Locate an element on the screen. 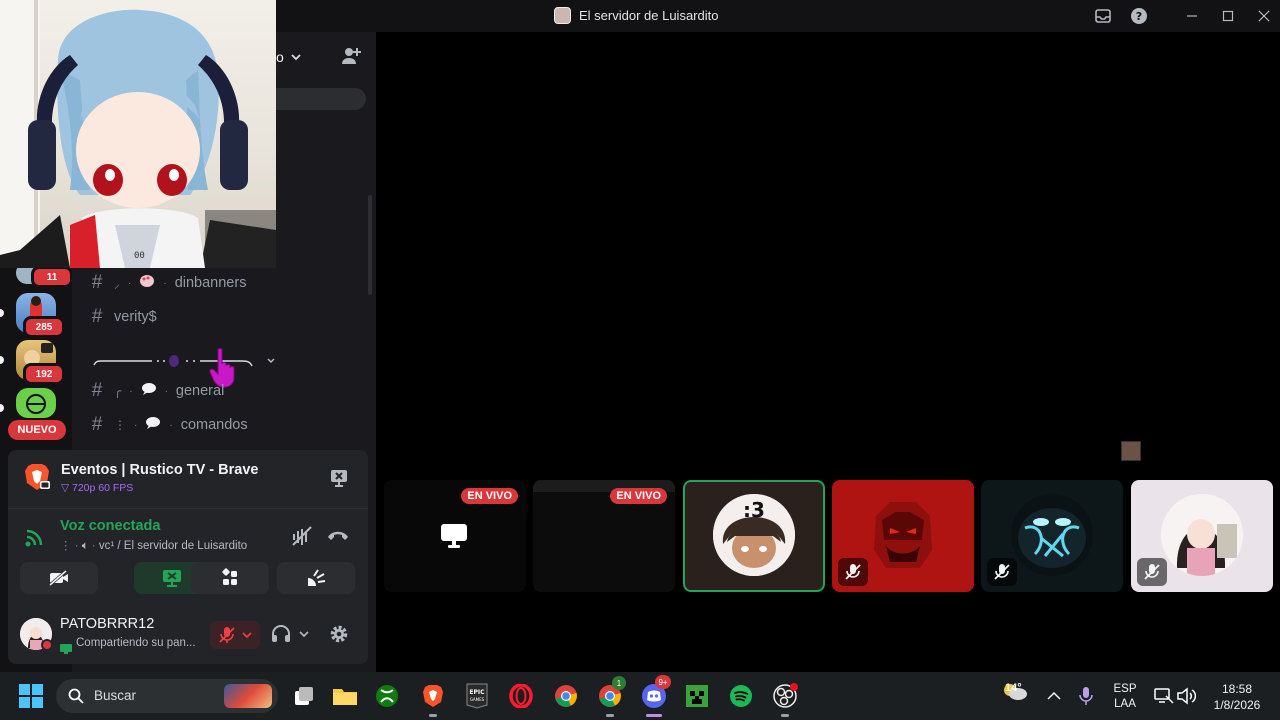  microphone-icon is located at coordinates (1086, 696).